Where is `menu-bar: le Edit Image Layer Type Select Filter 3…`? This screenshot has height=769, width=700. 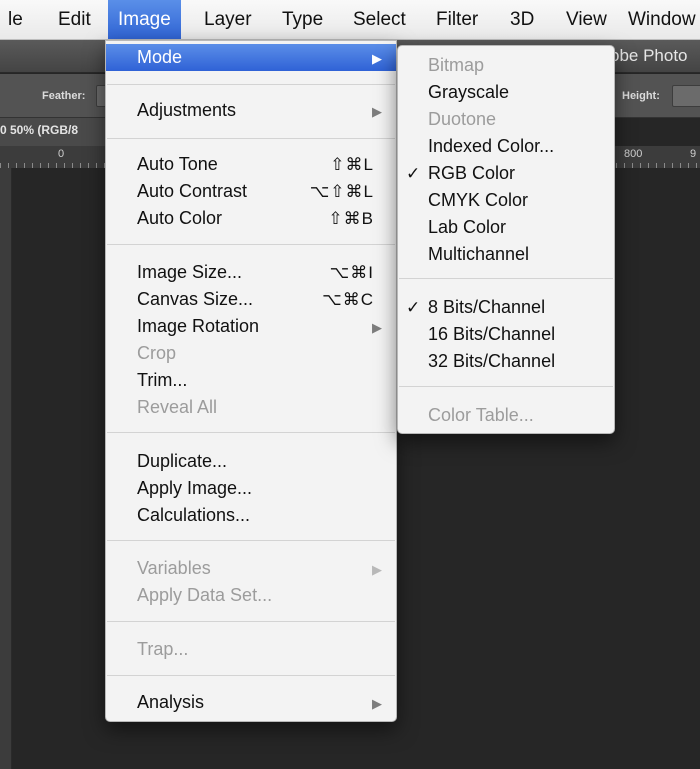 menu-bar: le Edit Image Layer Type Select Filter 3… is located at coordinates (350, 20).